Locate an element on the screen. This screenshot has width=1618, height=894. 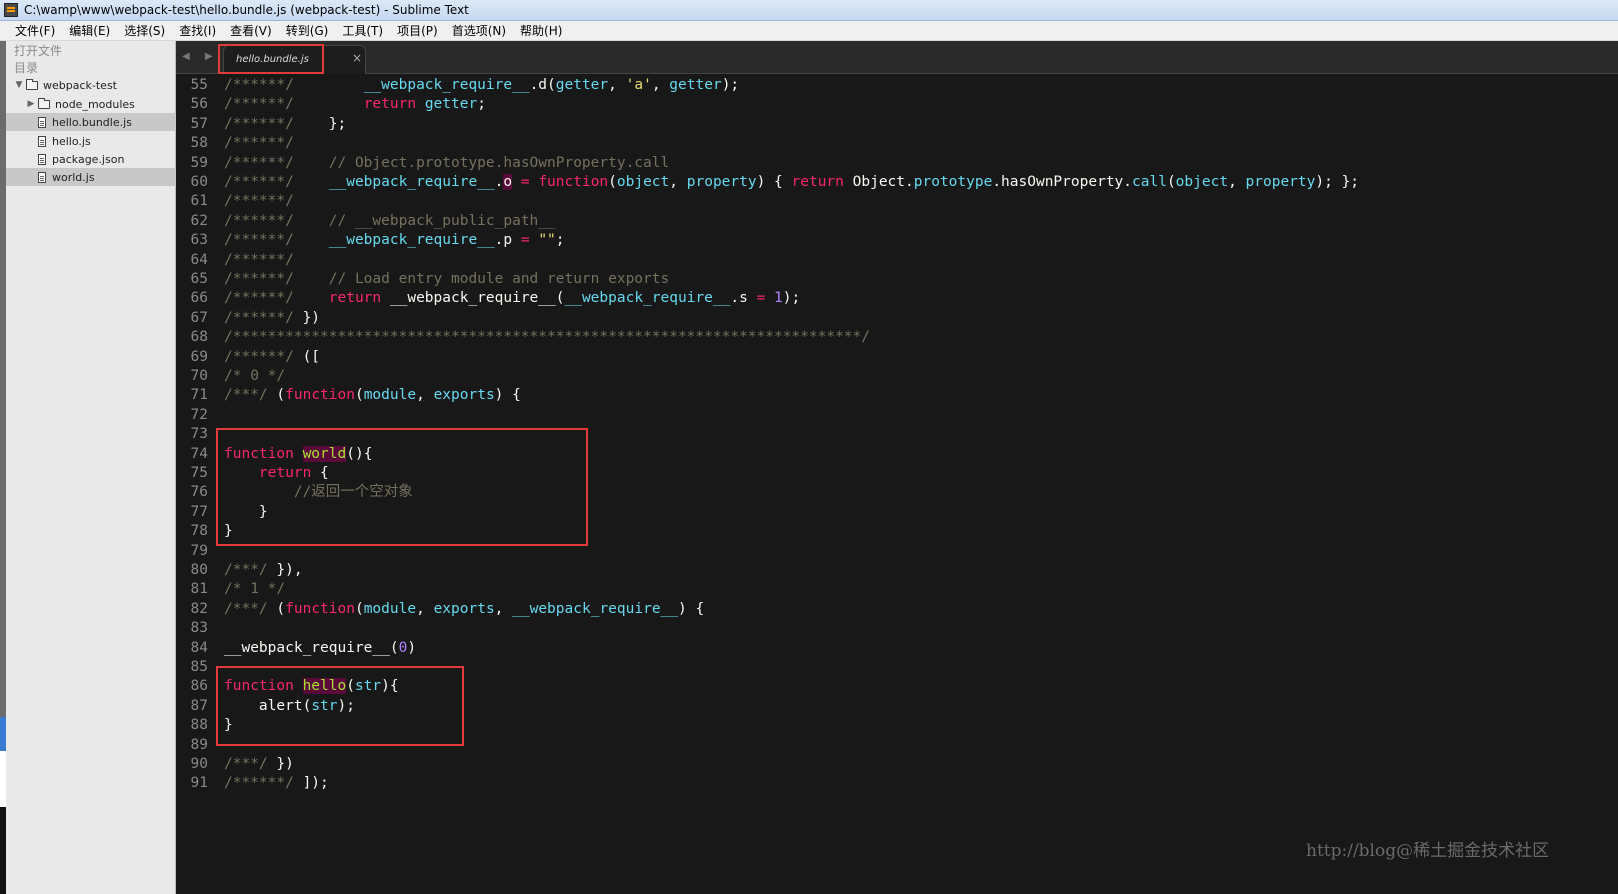
code-line: /******/ __webpack_require__.p = ""; is located at coordinates (394, 240).